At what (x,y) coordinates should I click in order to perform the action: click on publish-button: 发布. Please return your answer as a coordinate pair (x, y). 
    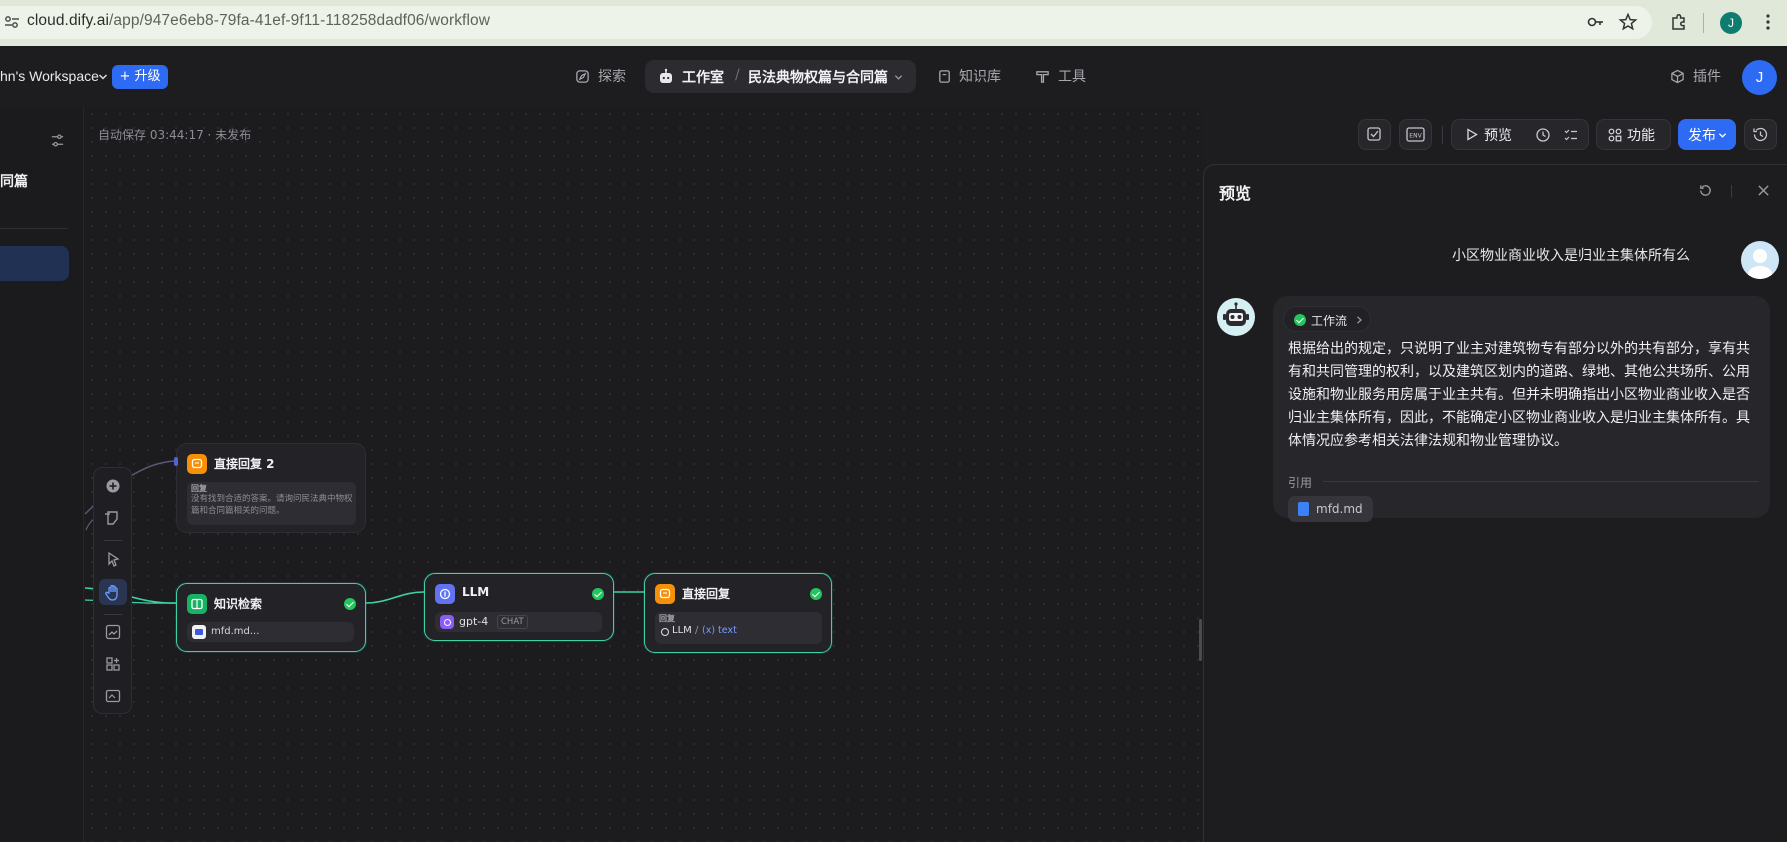
    Looking at the image, I should click on (1707, 134).